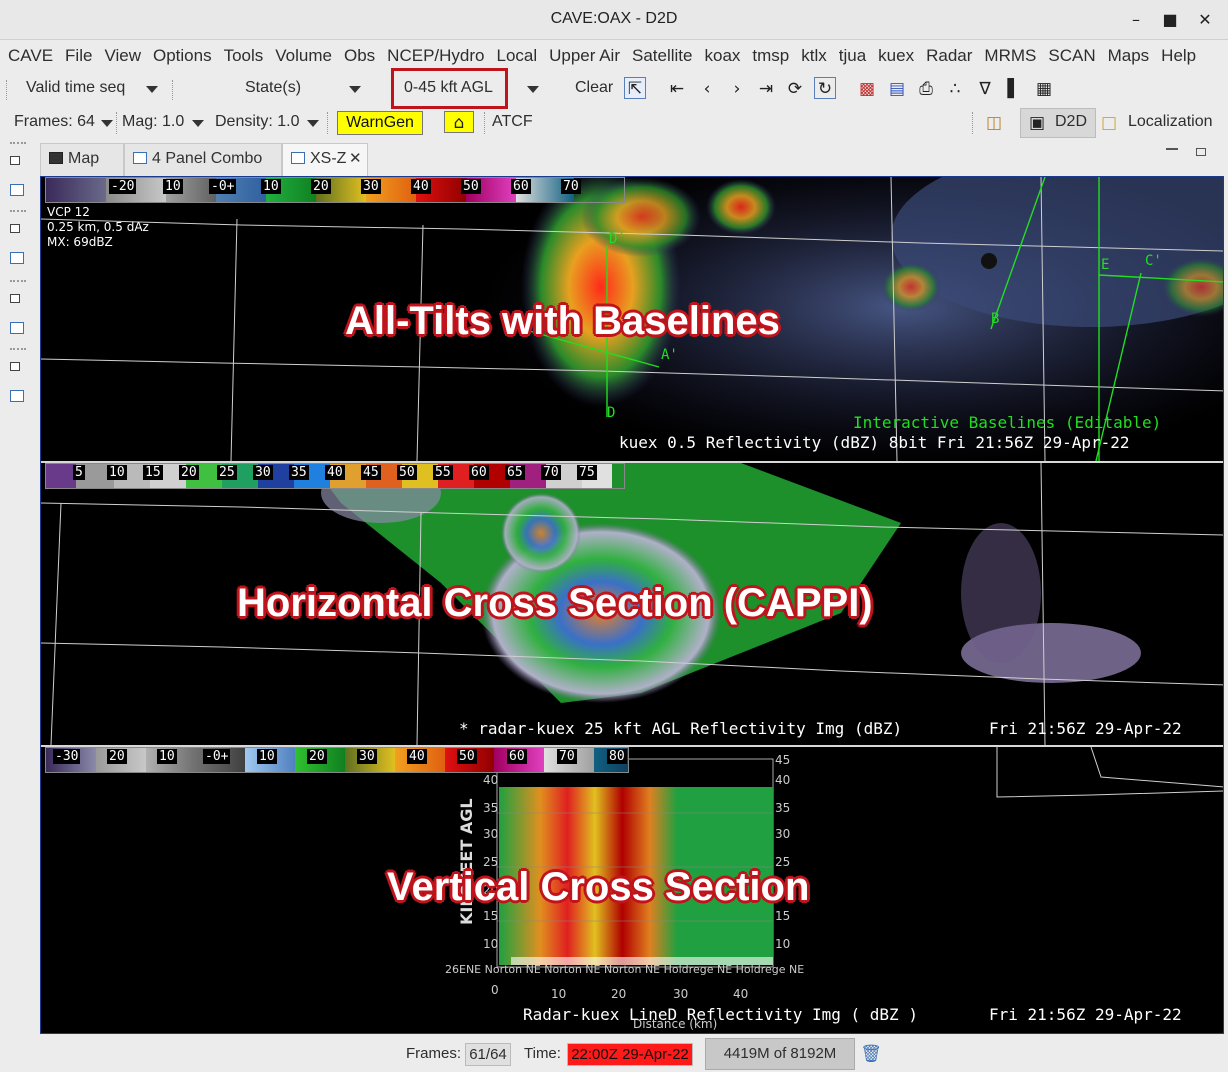  I want to click on menu-item-scan: SCAN, so click(1071, 56).